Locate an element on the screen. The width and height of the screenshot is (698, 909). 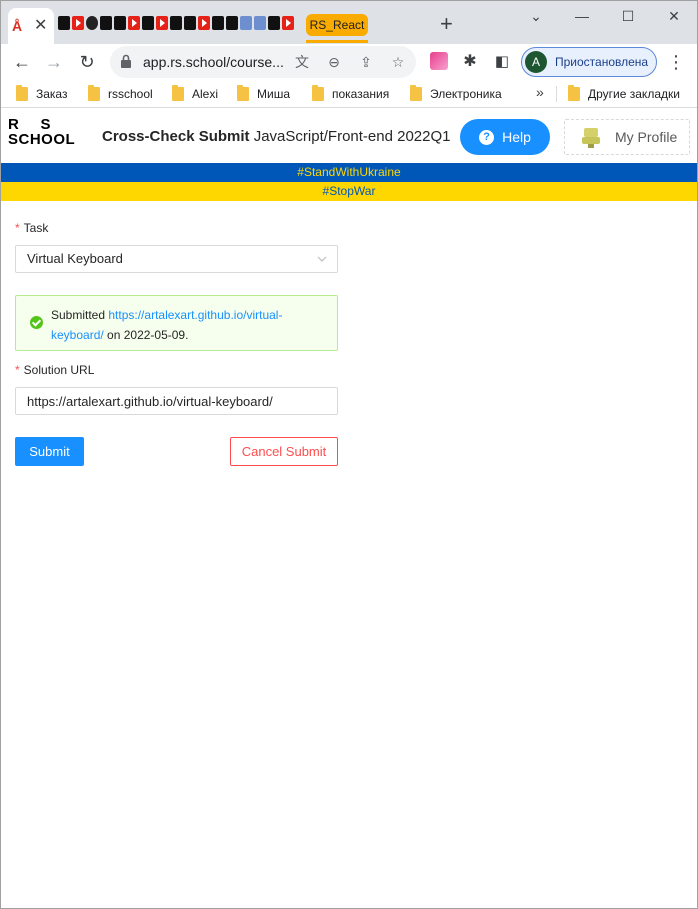
lock-icon is located at coordinates (126, 61).